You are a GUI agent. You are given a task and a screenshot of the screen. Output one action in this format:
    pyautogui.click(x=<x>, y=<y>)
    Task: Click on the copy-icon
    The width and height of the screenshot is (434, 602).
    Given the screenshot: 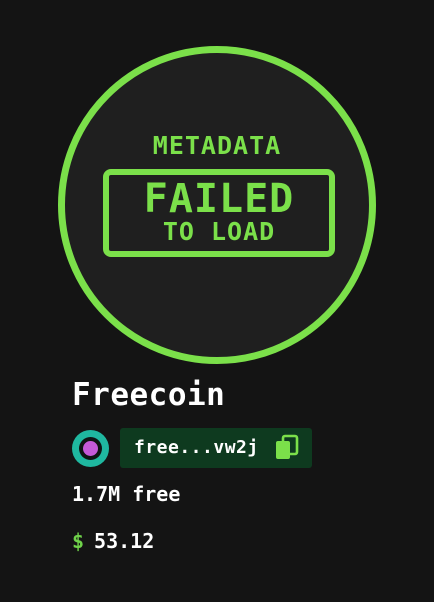 What is the action you would take?
    pyautogui.click(x=287, y=448)
    